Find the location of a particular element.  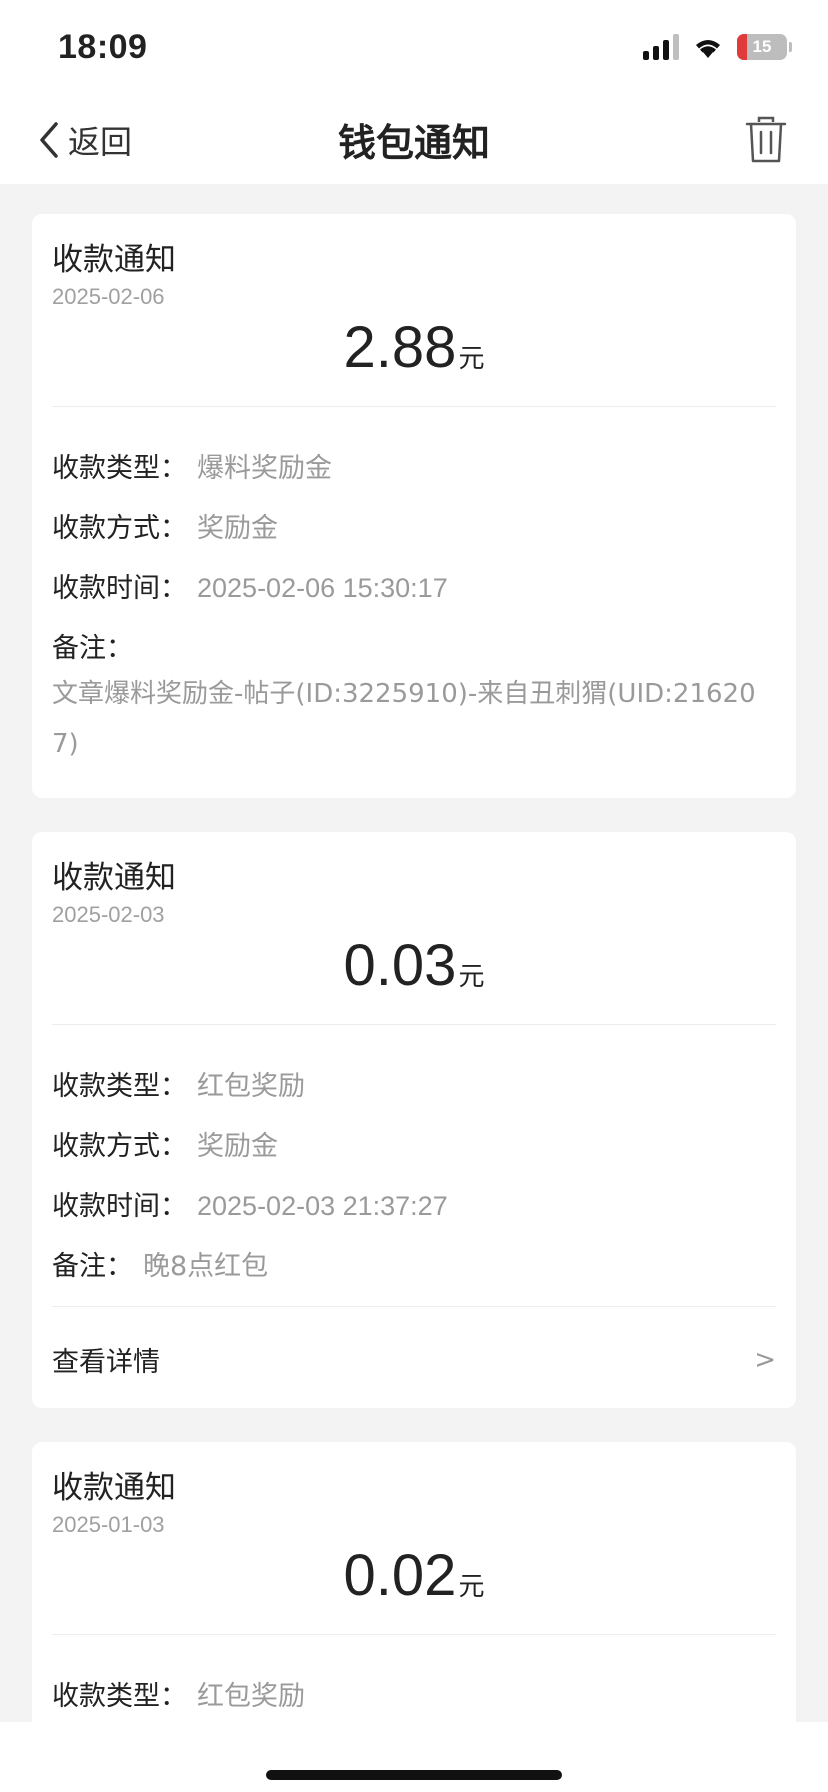

status-icons: 15 is located at coordinates (717, 47).